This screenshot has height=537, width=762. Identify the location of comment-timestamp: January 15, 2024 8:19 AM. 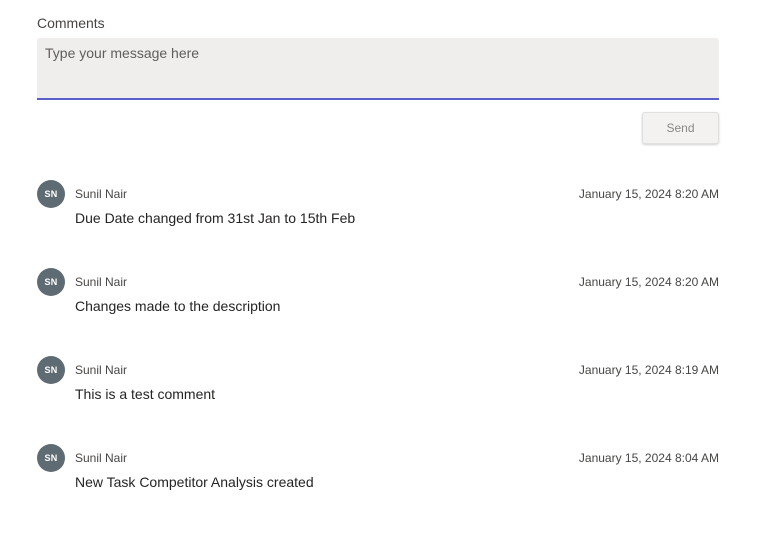
(648, 370).